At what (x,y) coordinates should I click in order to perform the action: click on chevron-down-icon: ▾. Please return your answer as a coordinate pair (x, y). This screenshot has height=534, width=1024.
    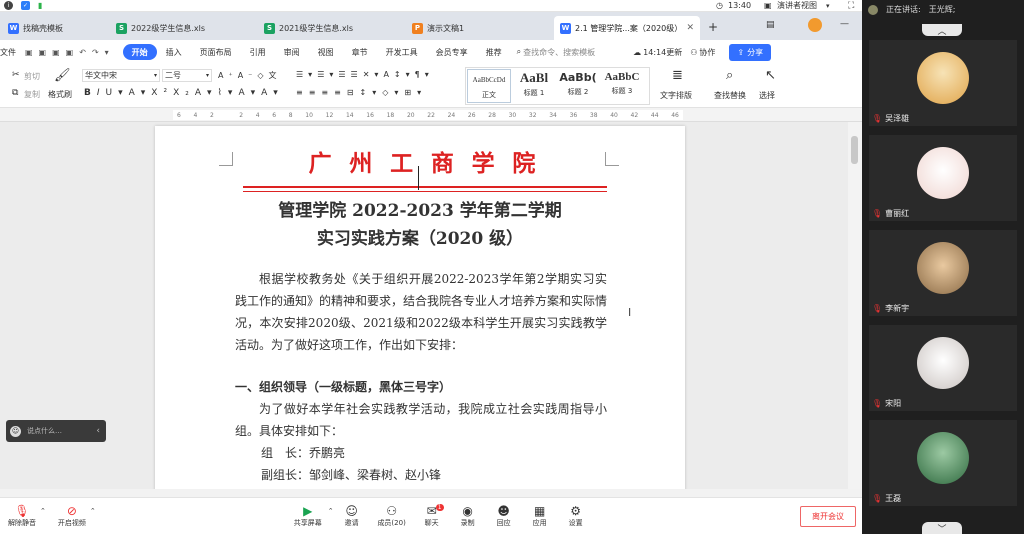
    Looking at the image, I should click on (828, 6).